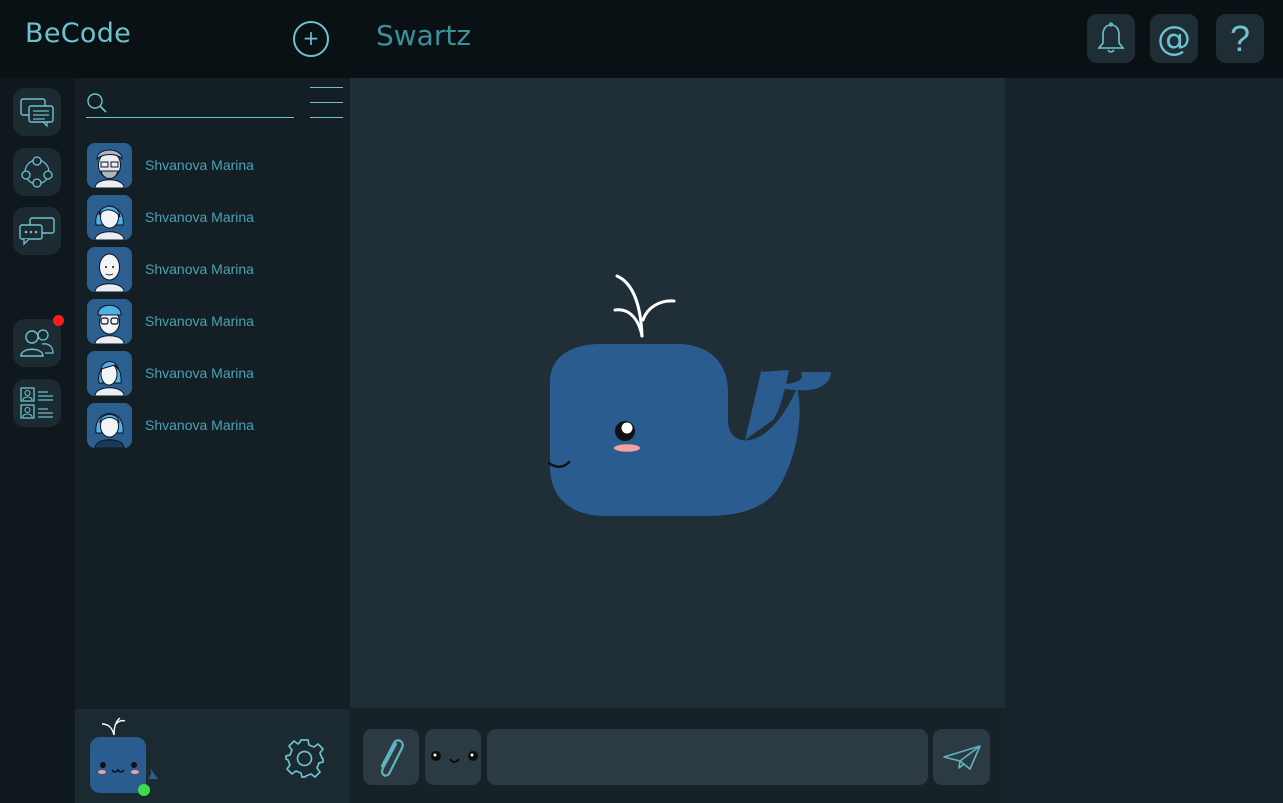 This screenshot has height=803, width=1283. I want to click on messages-icon, so click(37, 231).